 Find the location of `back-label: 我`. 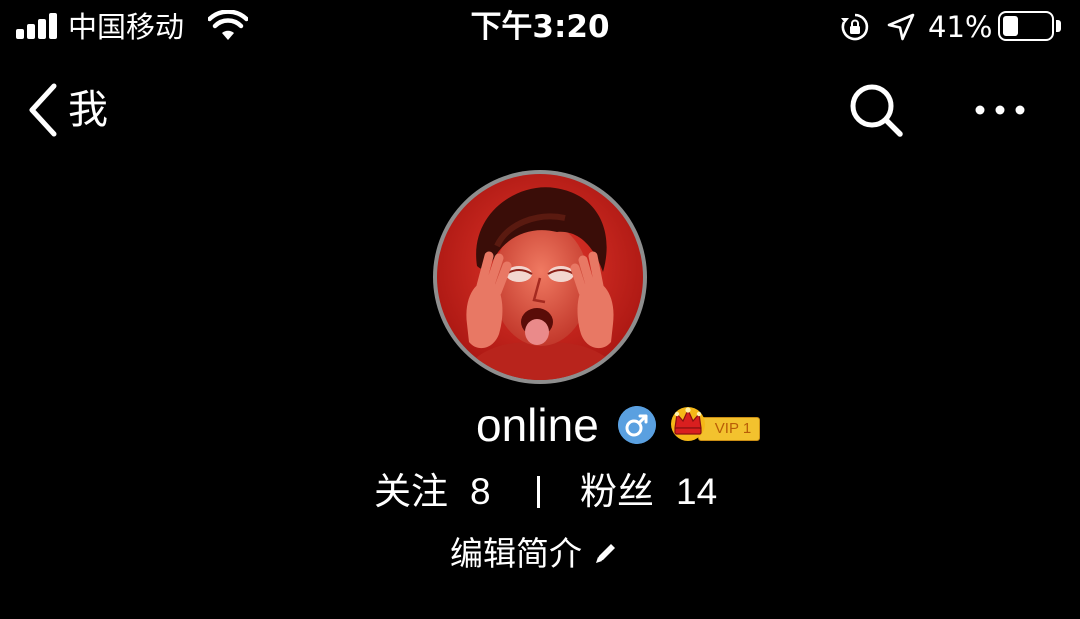

back-label: 我 is located at coordinates (88, 110).